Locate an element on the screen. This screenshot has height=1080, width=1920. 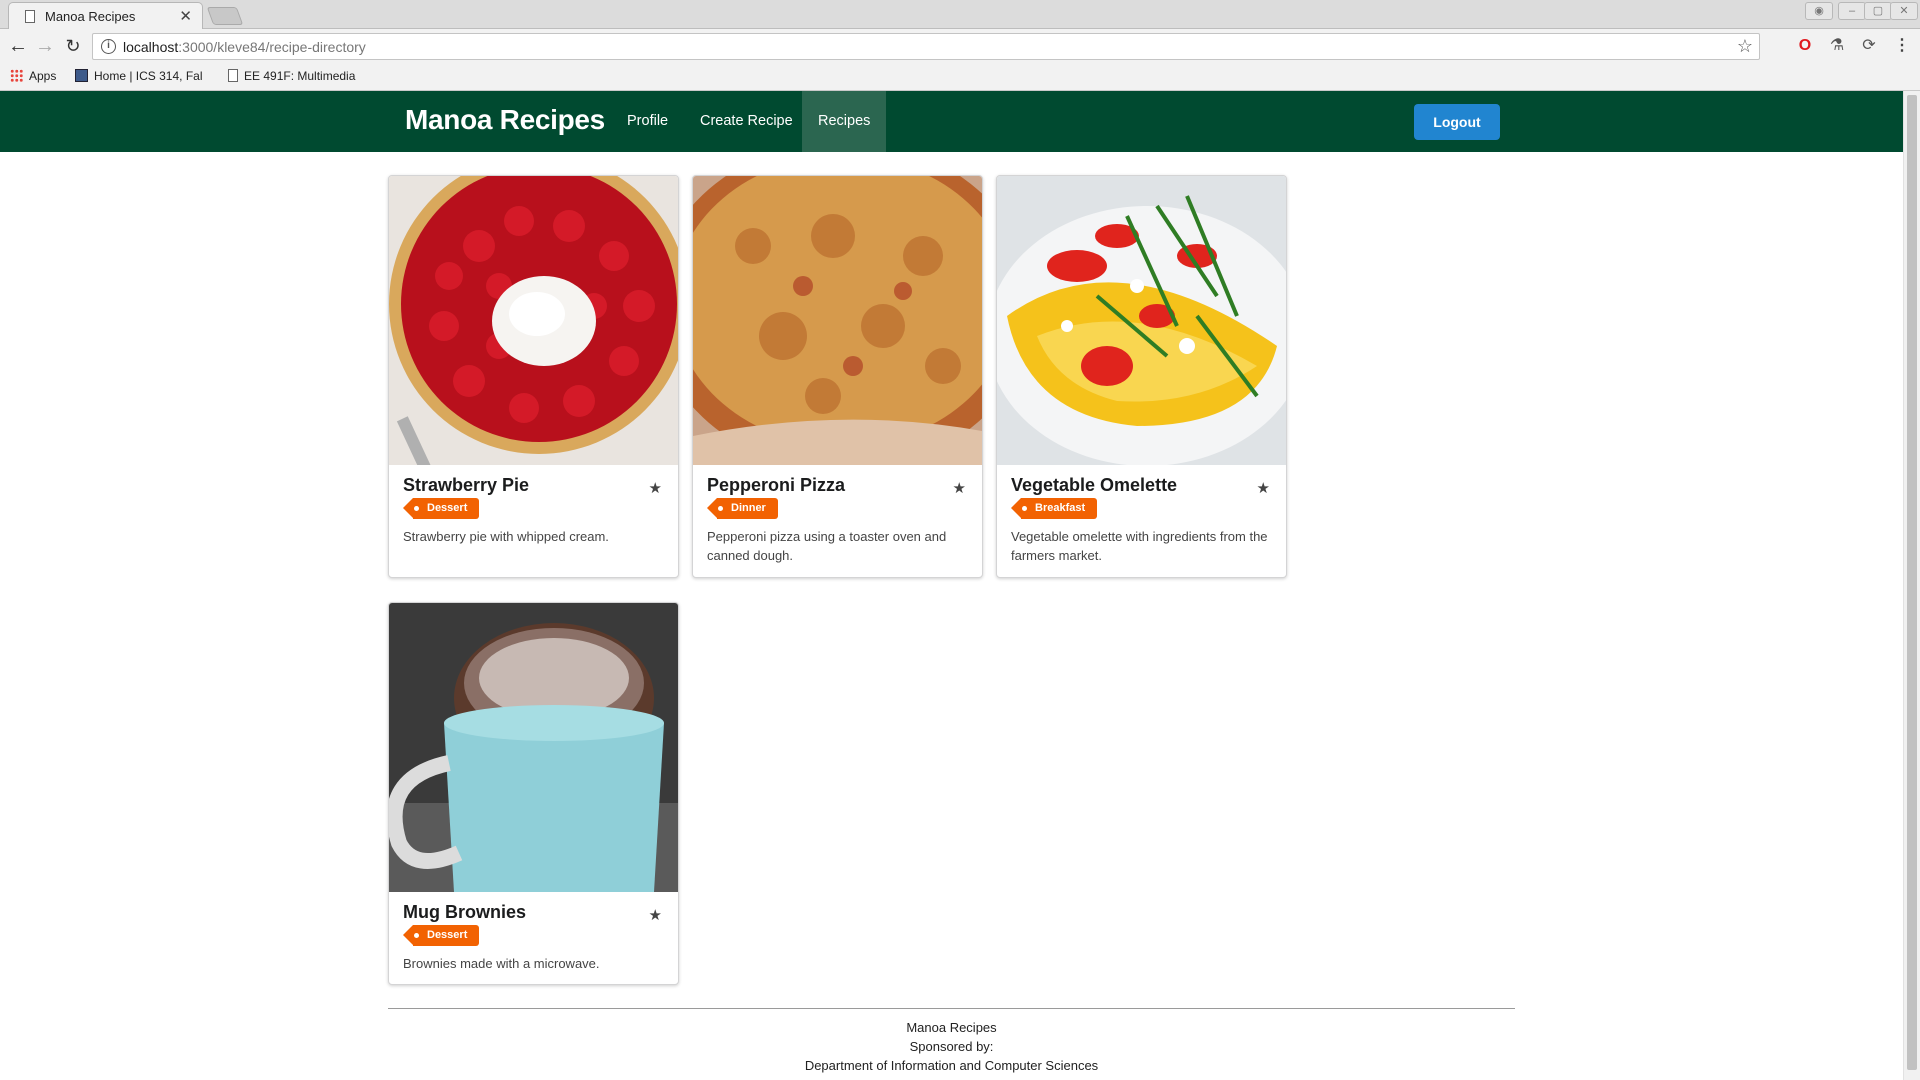
browser-tab: Manoa Recipes ✕ is located at coordinates (105, 15).